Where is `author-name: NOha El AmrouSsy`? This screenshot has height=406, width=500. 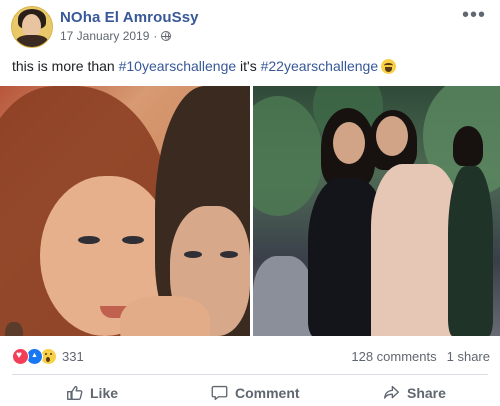
author-name: NOha El AmrouSsy is located at coordinates (129, 17).